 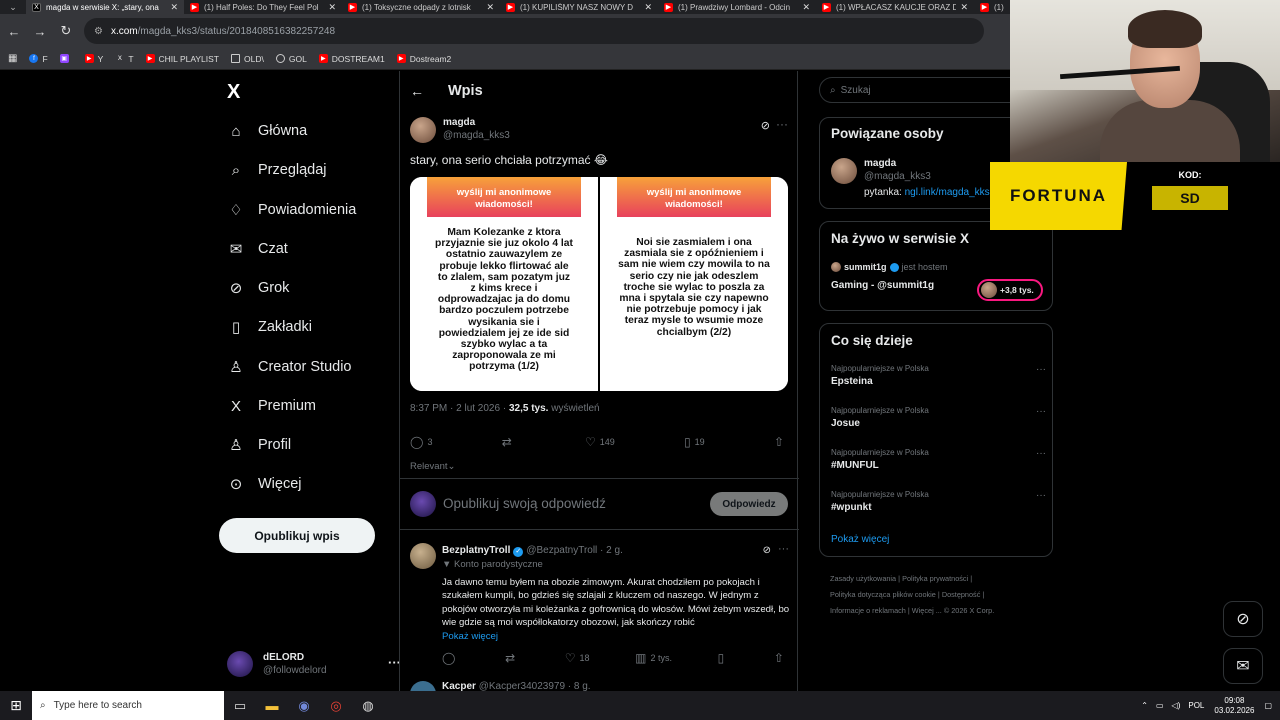 I want to click on network-icon: ▭, so click(x=1160, y=705).